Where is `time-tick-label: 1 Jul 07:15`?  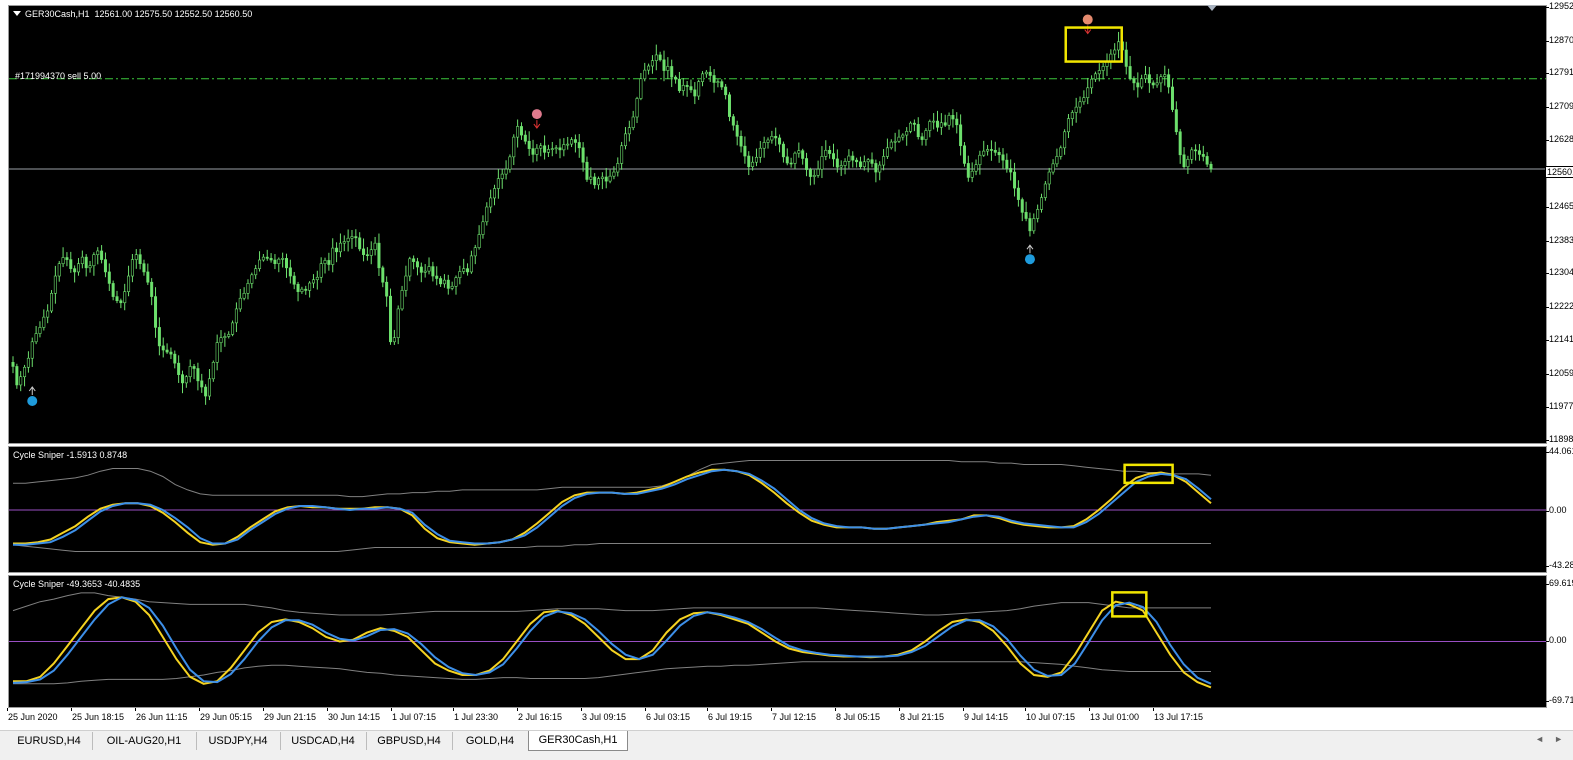
time-tick-label: 1 Jul 07:15 is located at coordinates (413, 715).